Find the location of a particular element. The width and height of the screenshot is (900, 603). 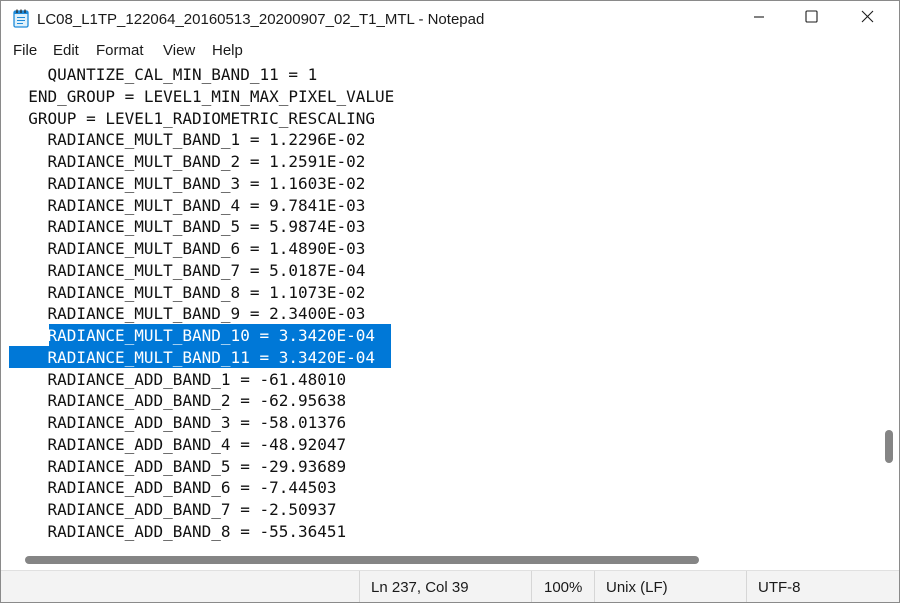

menu-bar: File Edit Format View Help is located at coordinates (450, 51).